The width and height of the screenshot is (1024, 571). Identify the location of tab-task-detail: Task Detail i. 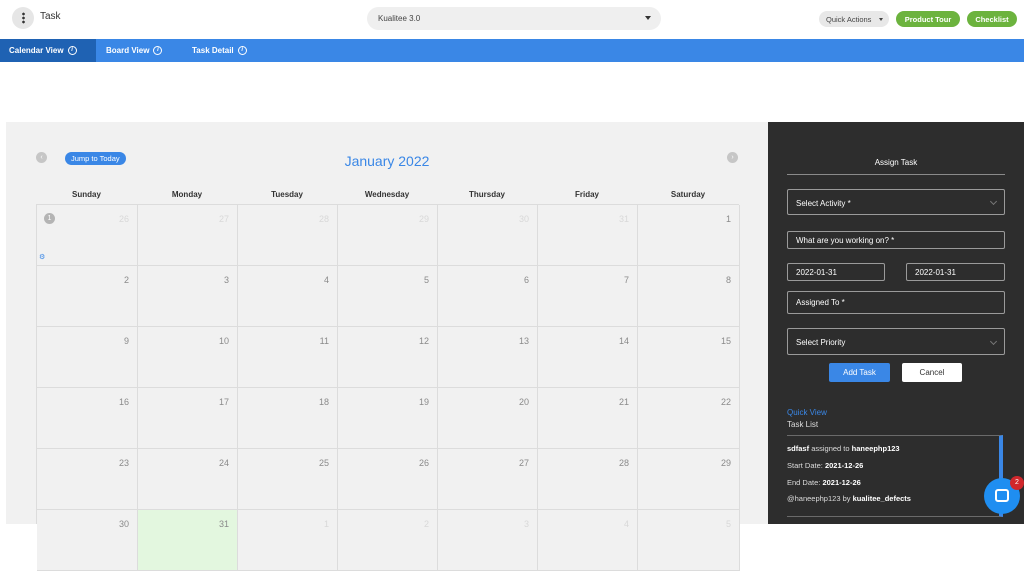
(227, 50).